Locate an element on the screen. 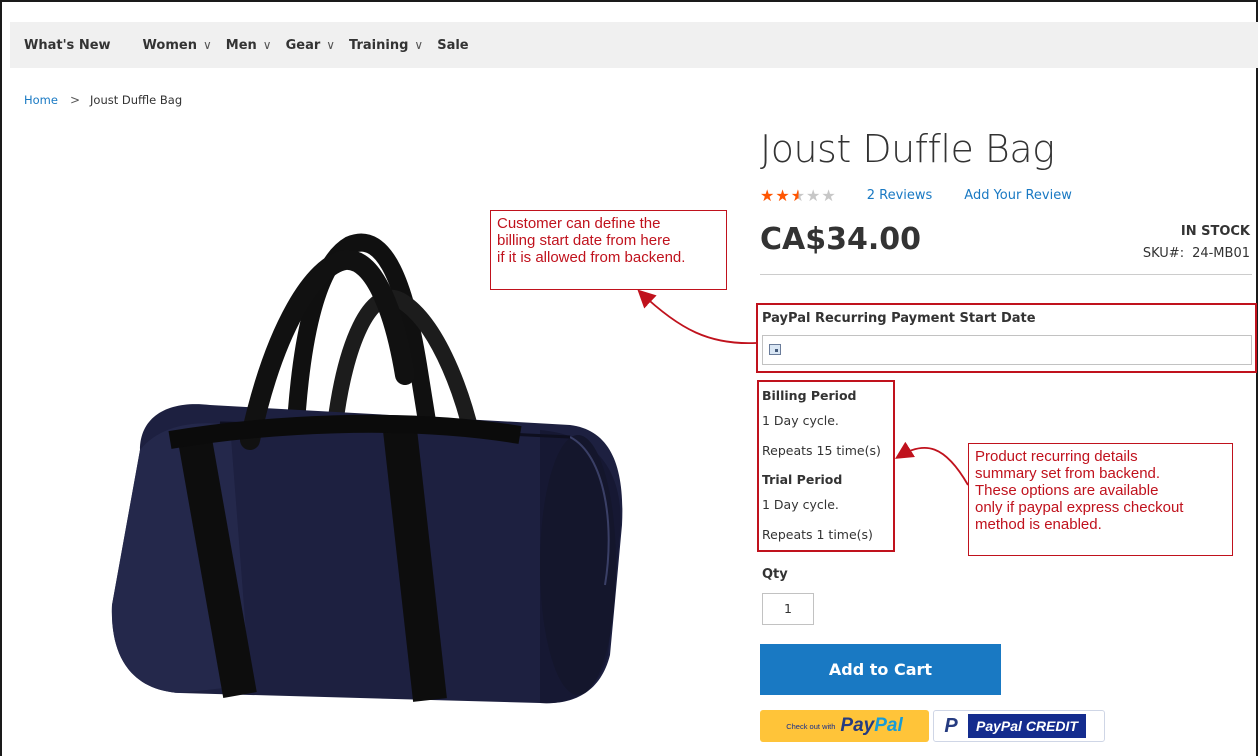  paypal-logo-pay: Pay is located at coordinates (857, 725).